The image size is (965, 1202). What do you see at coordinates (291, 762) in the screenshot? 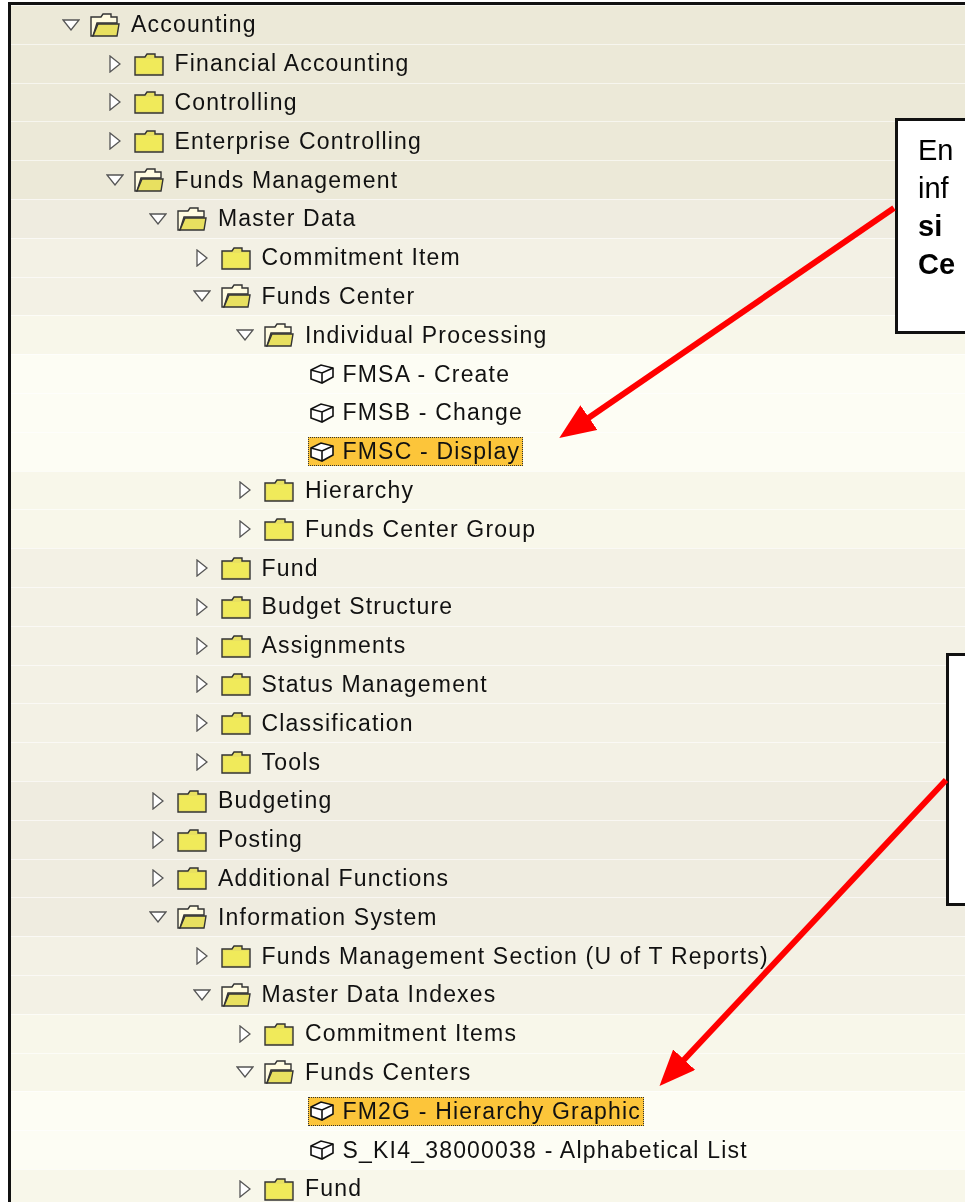
I see `folder-label: Tools` at bounding box center [291, 762].